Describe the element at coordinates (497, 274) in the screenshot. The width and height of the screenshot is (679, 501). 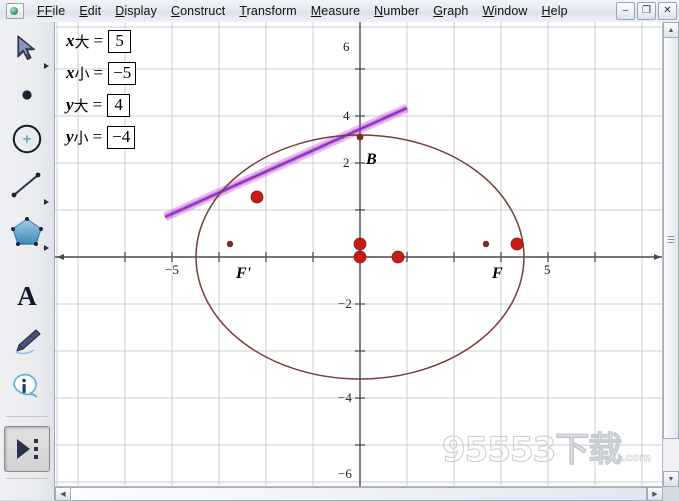
I see `label-focus-right: F` at that location.